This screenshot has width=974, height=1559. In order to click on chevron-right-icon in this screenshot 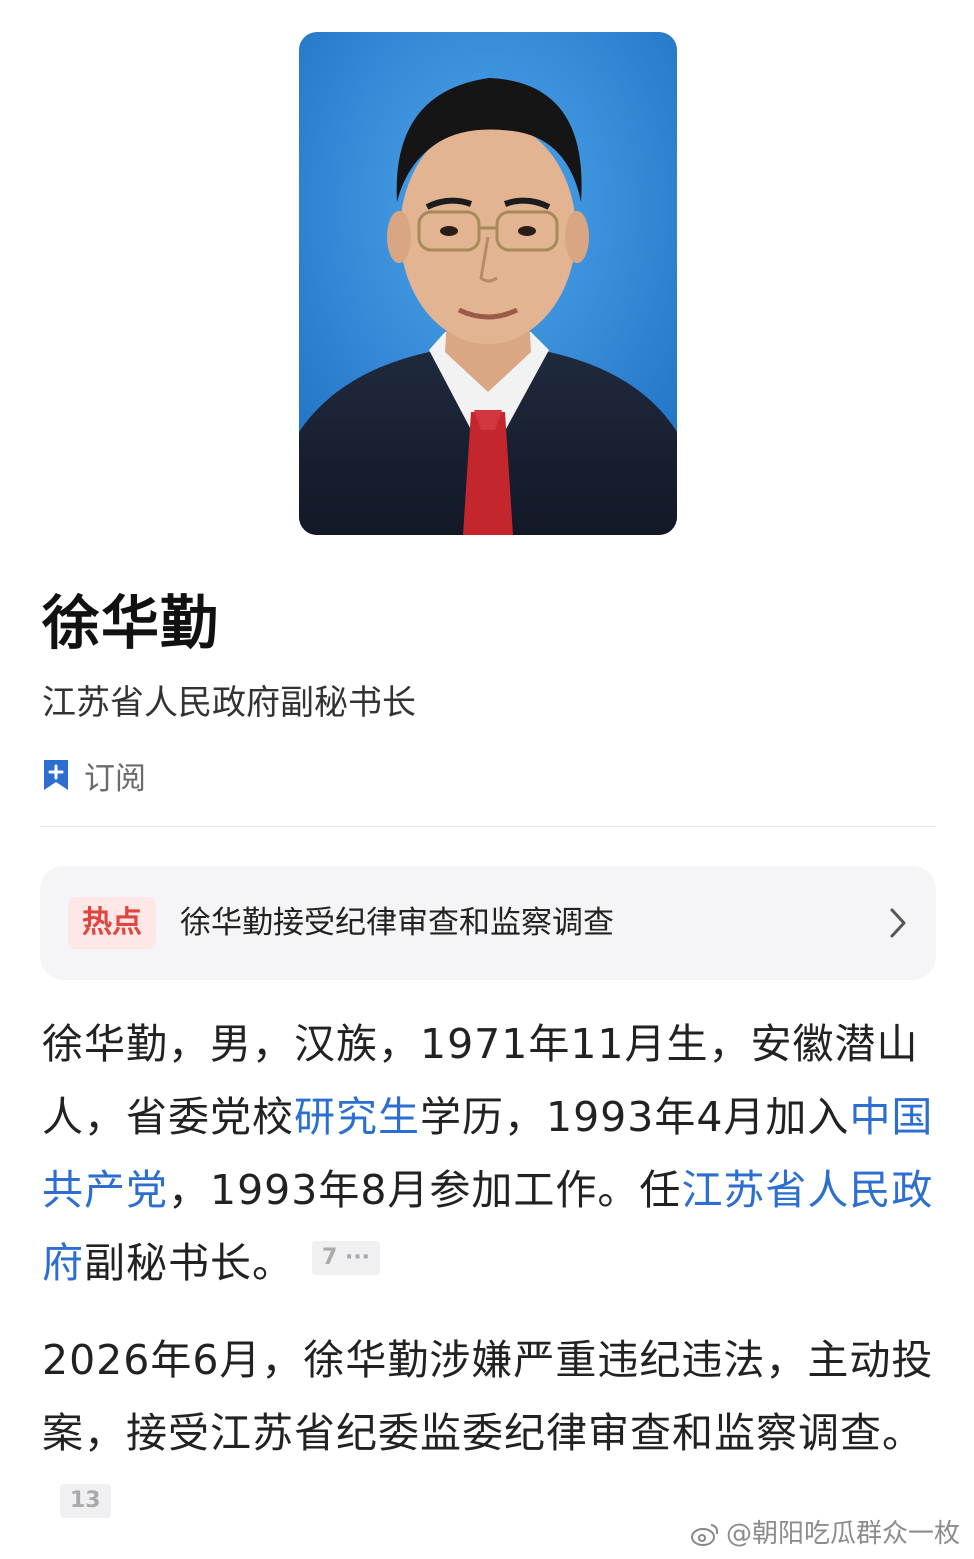, I will do `click(898, 923)`.